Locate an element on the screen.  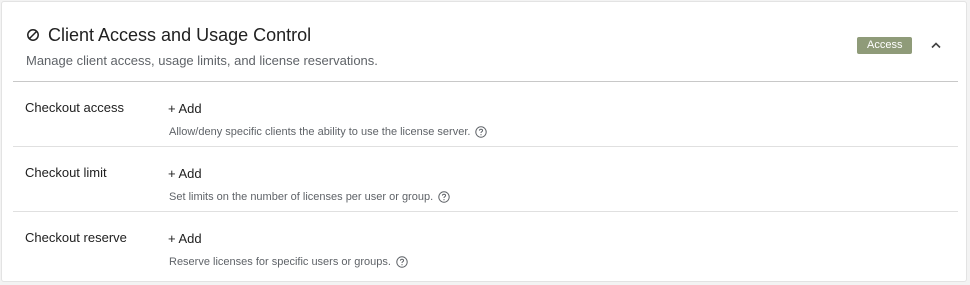
row-label: Checkout limit is located at coordinates (66, 172).